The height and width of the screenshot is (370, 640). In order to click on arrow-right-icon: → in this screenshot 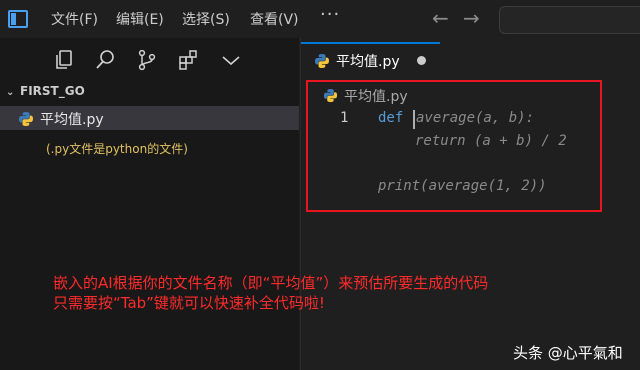, I will do `click(471, 18)`.